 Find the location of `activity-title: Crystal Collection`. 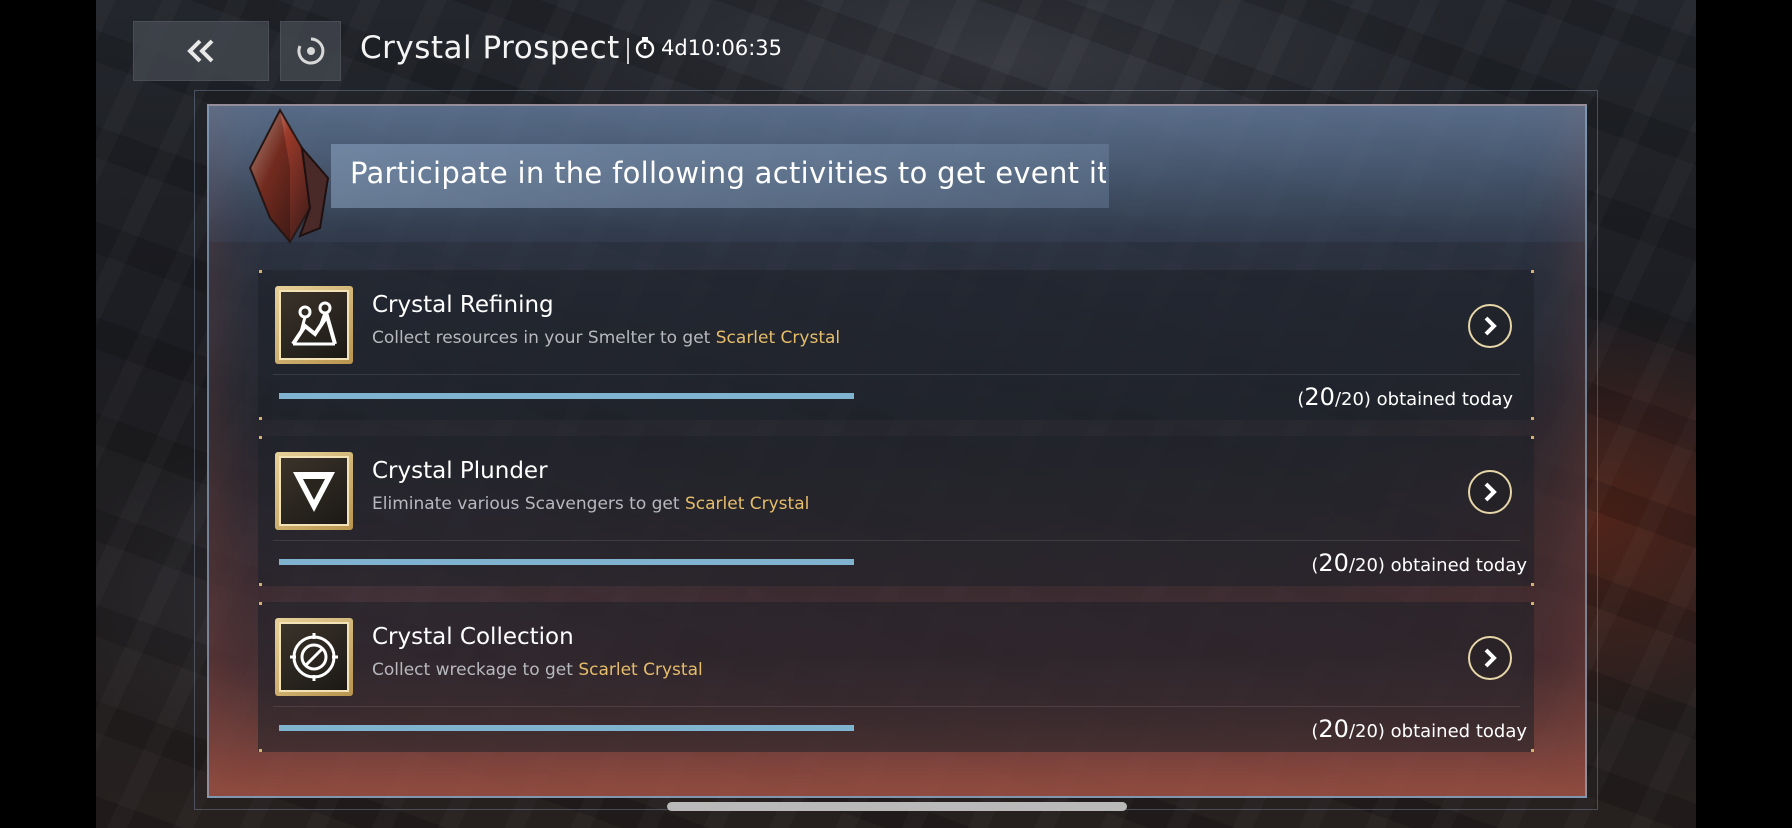

activity-title: Crystal Collection is located at coordinates (473, 637).